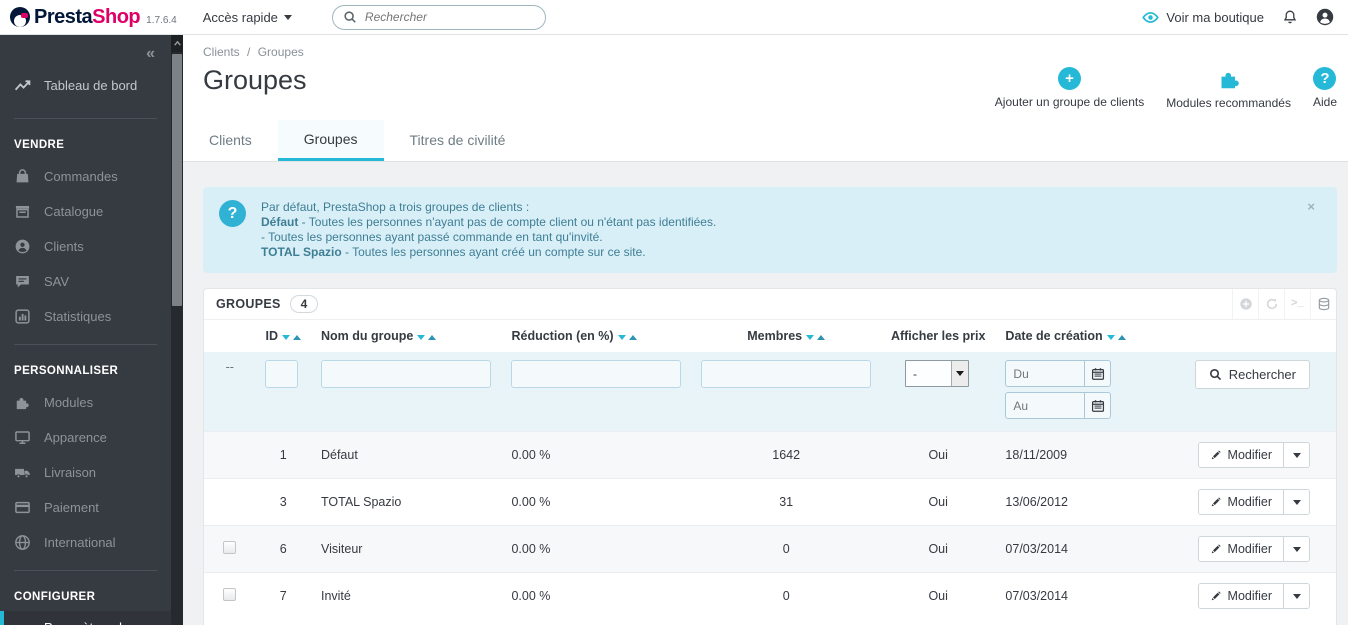  I want to click on sidebar-item-statistiques: Statistiques, so click(85, 316).